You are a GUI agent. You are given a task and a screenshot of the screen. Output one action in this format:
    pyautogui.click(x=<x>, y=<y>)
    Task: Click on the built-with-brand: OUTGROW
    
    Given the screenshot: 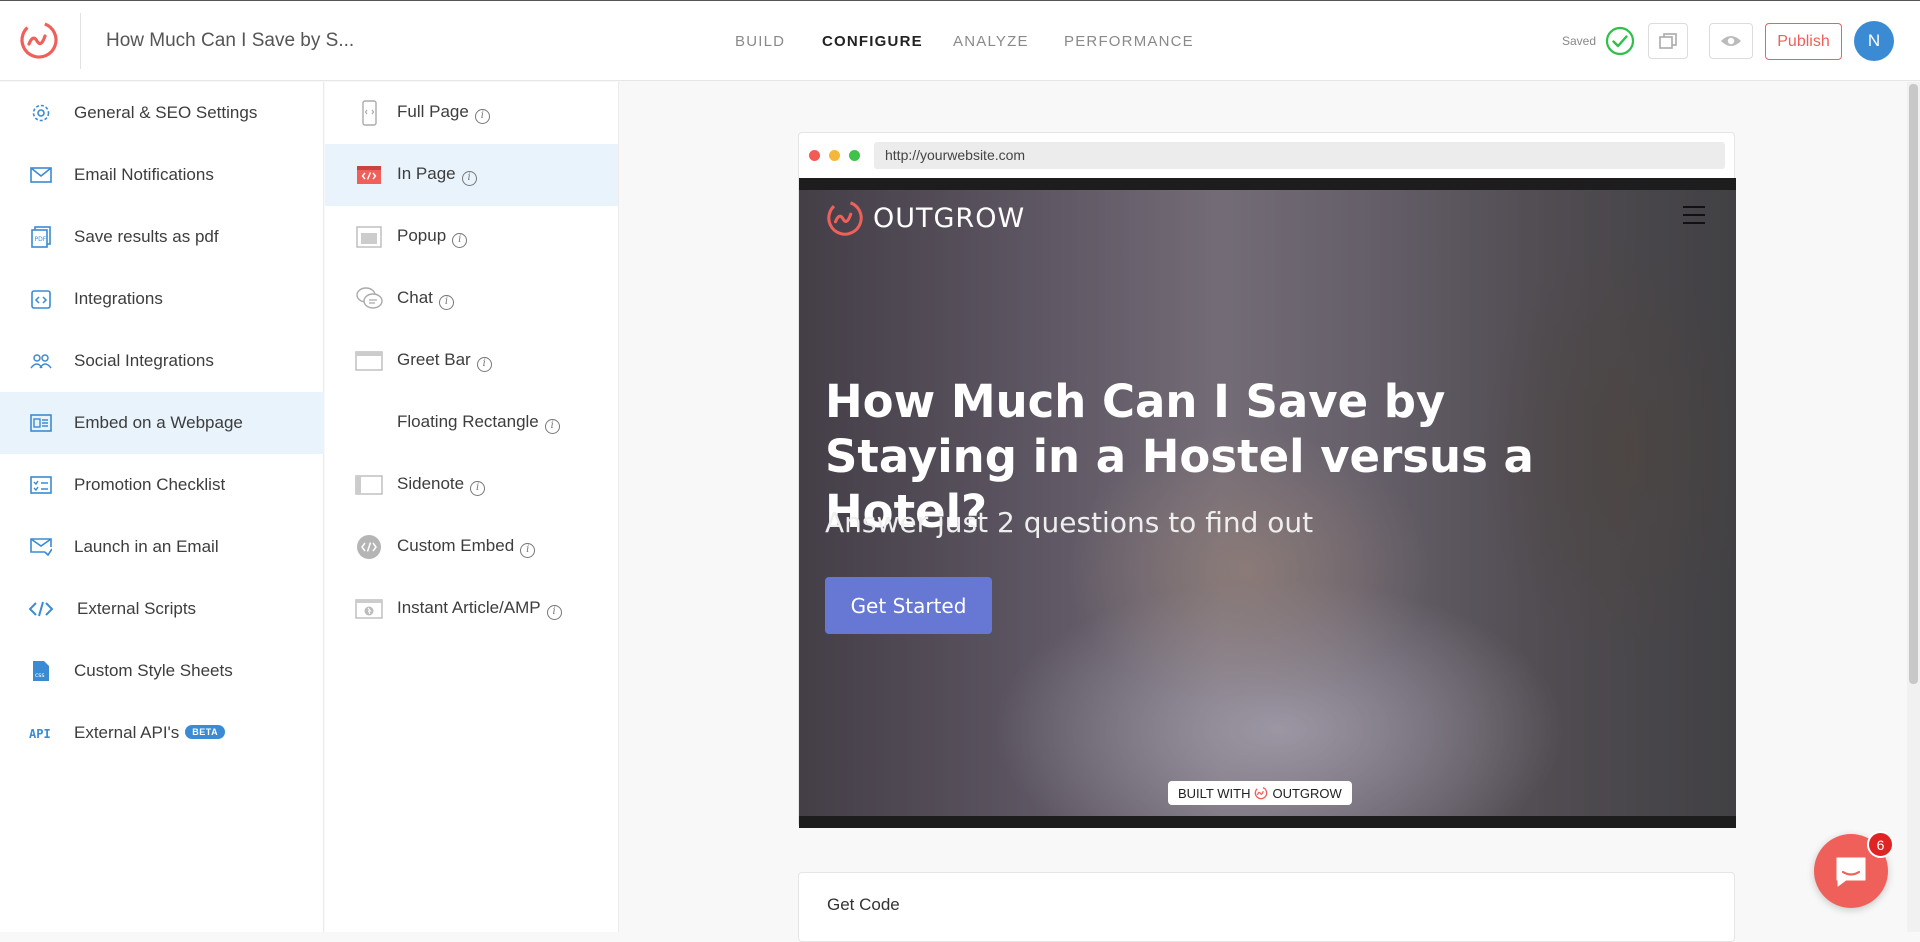 What is the action you would take?
    pyautogui.click(x=1307, y=793)
    